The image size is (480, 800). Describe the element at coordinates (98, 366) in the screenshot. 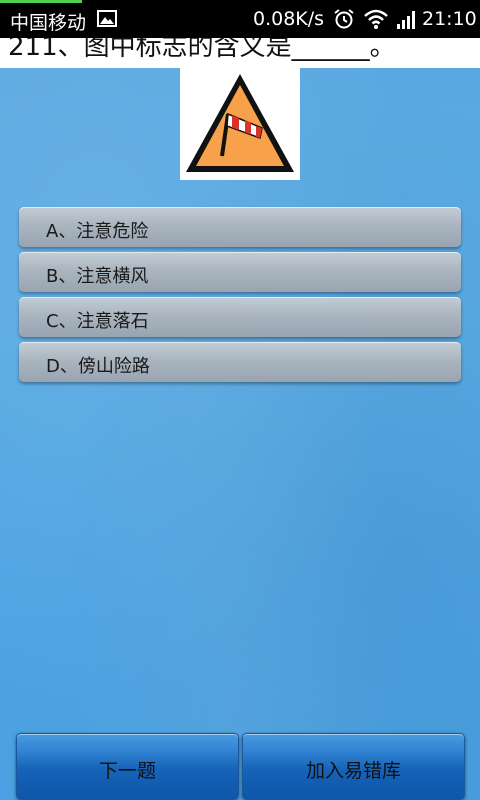

I see `option-d-label: D、傍山险路` at that location.